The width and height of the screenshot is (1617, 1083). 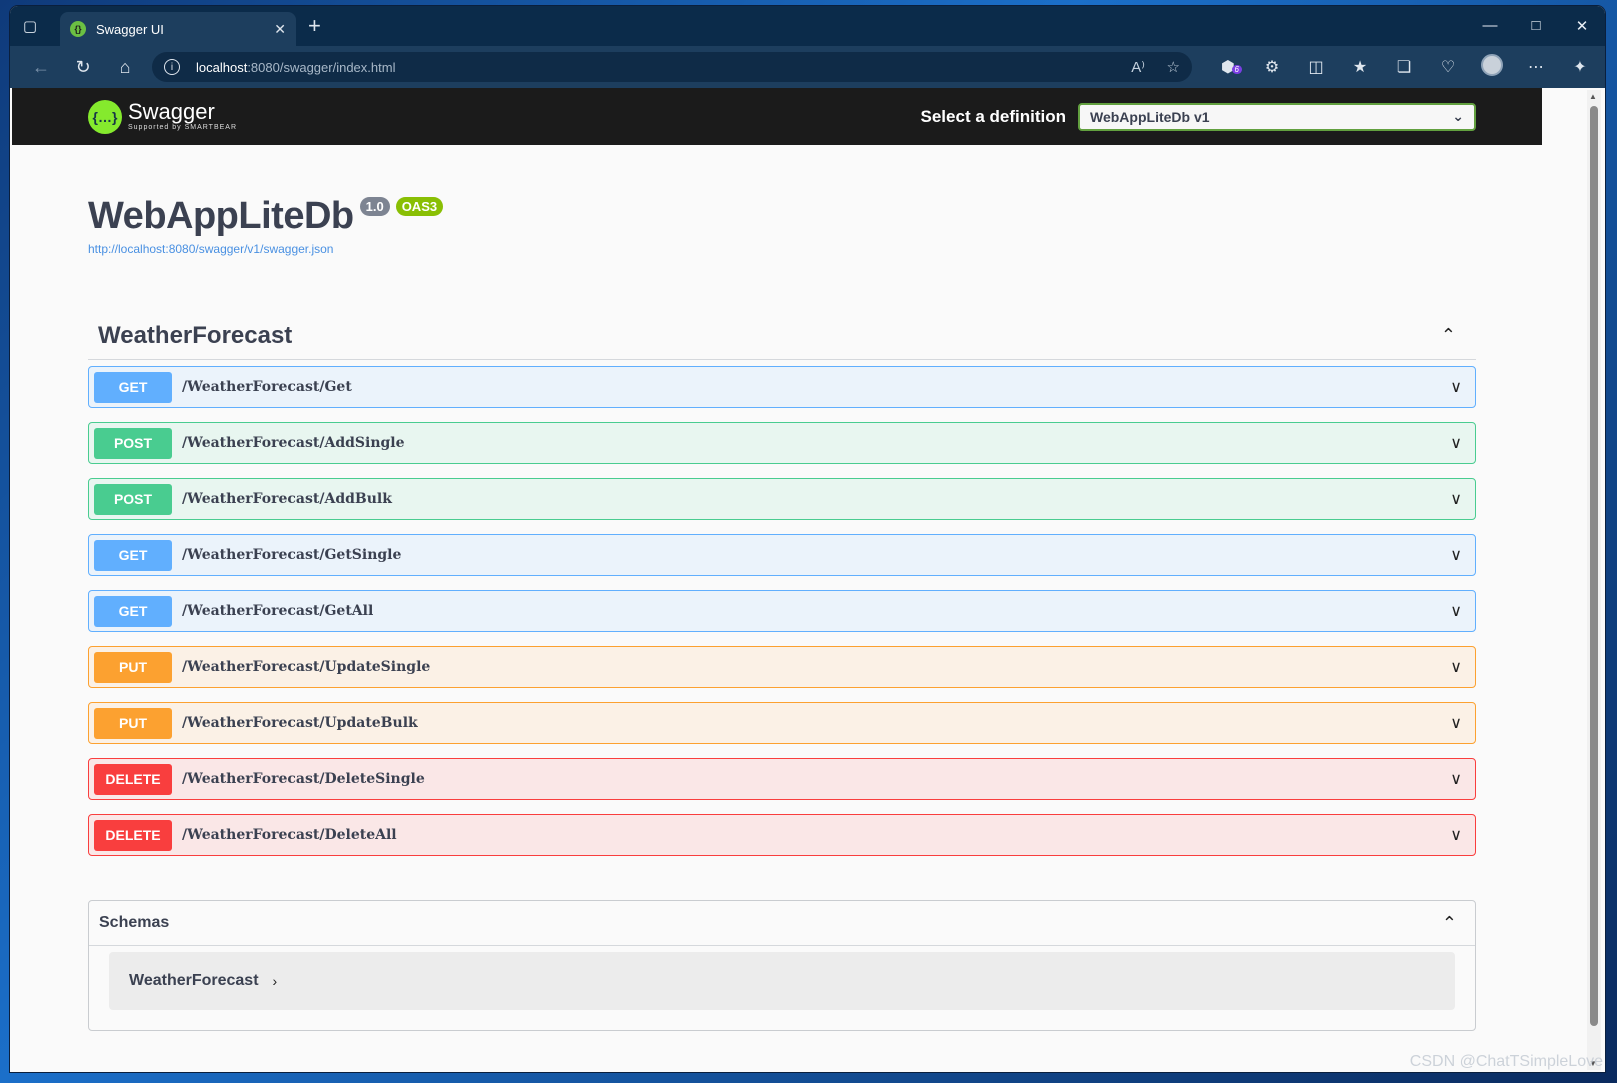 What do you see at coordinates (782, 555) in the screenshot?
I see `operation-row: GET/WeatherForecast/GetSingle ∨` at bounding box center [782, 555].